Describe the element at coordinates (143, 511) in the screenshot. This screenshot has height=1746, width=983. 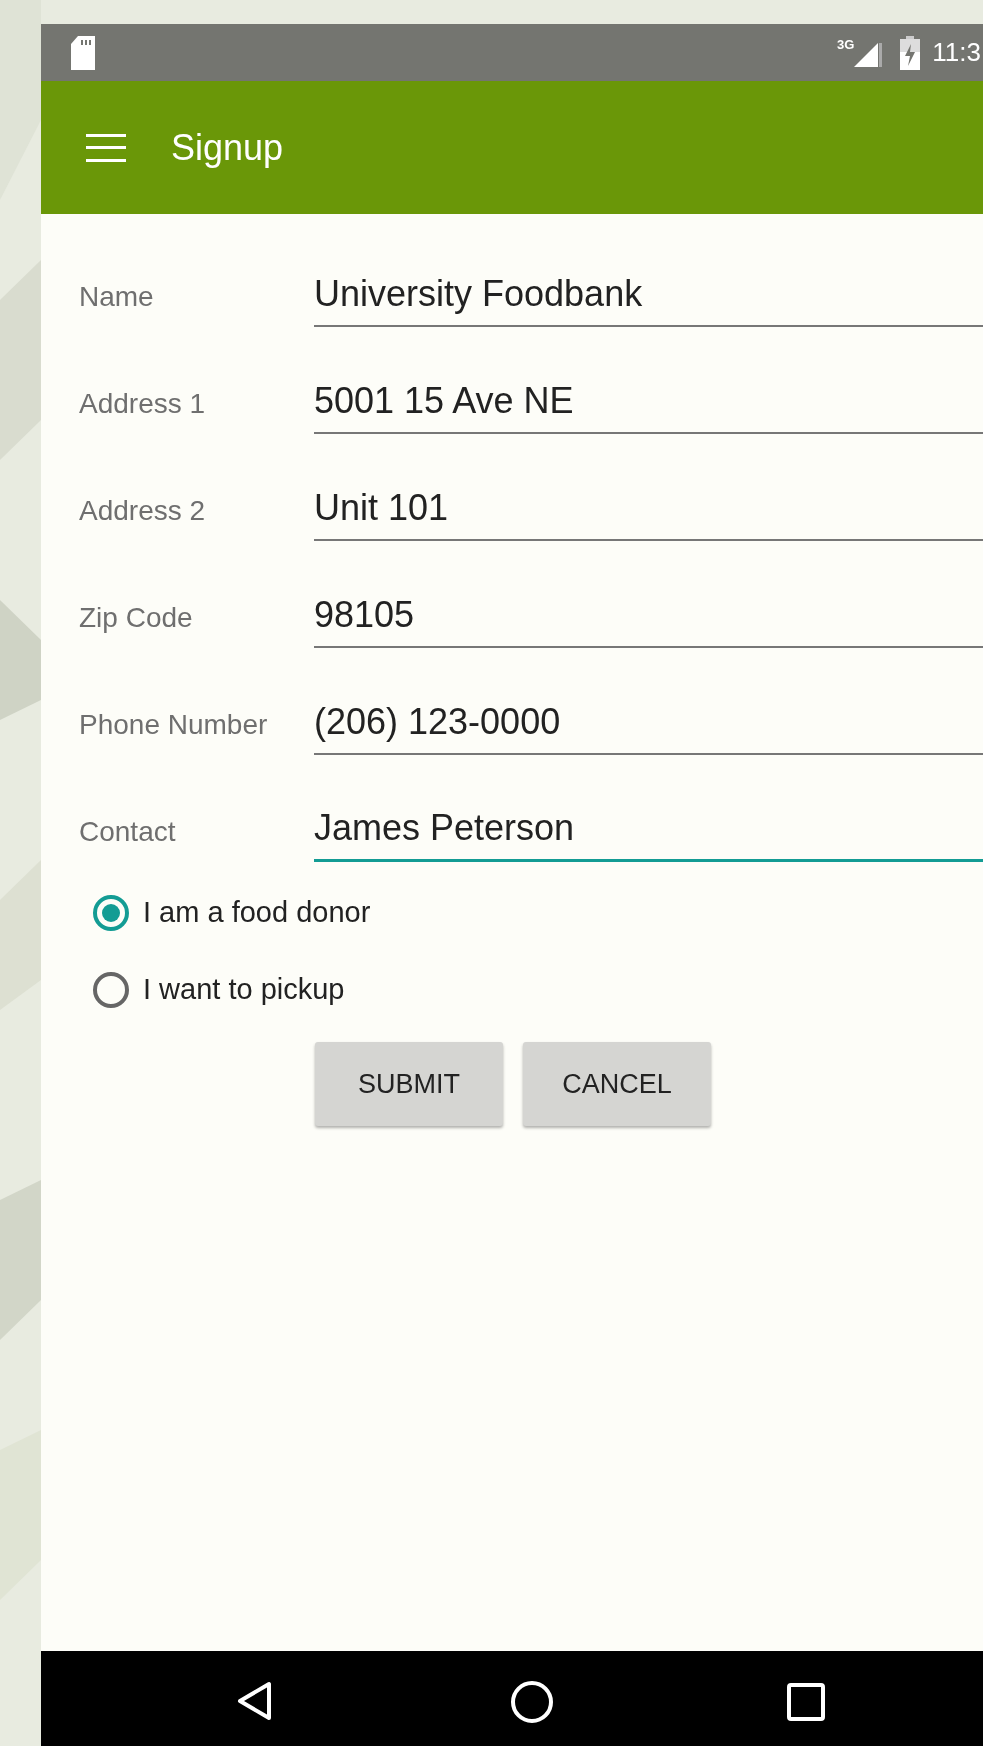
I see `field-label: Address 2` at that location.